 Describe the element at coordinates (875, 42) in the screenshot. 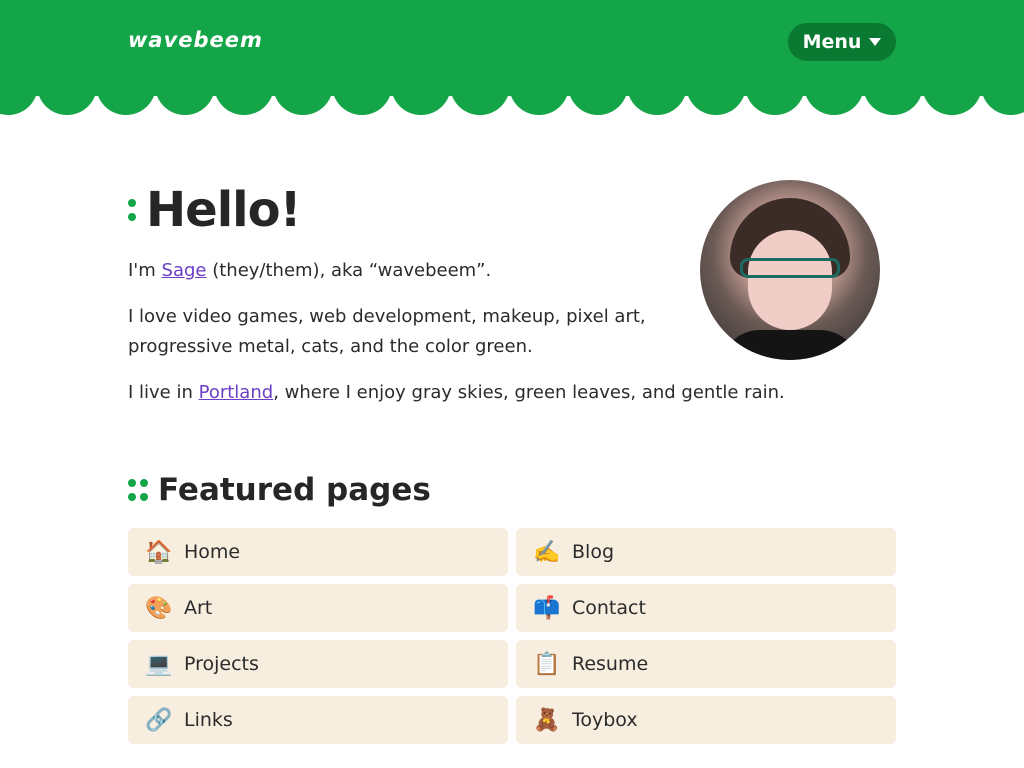

I see `caret-down-icon` at that location.